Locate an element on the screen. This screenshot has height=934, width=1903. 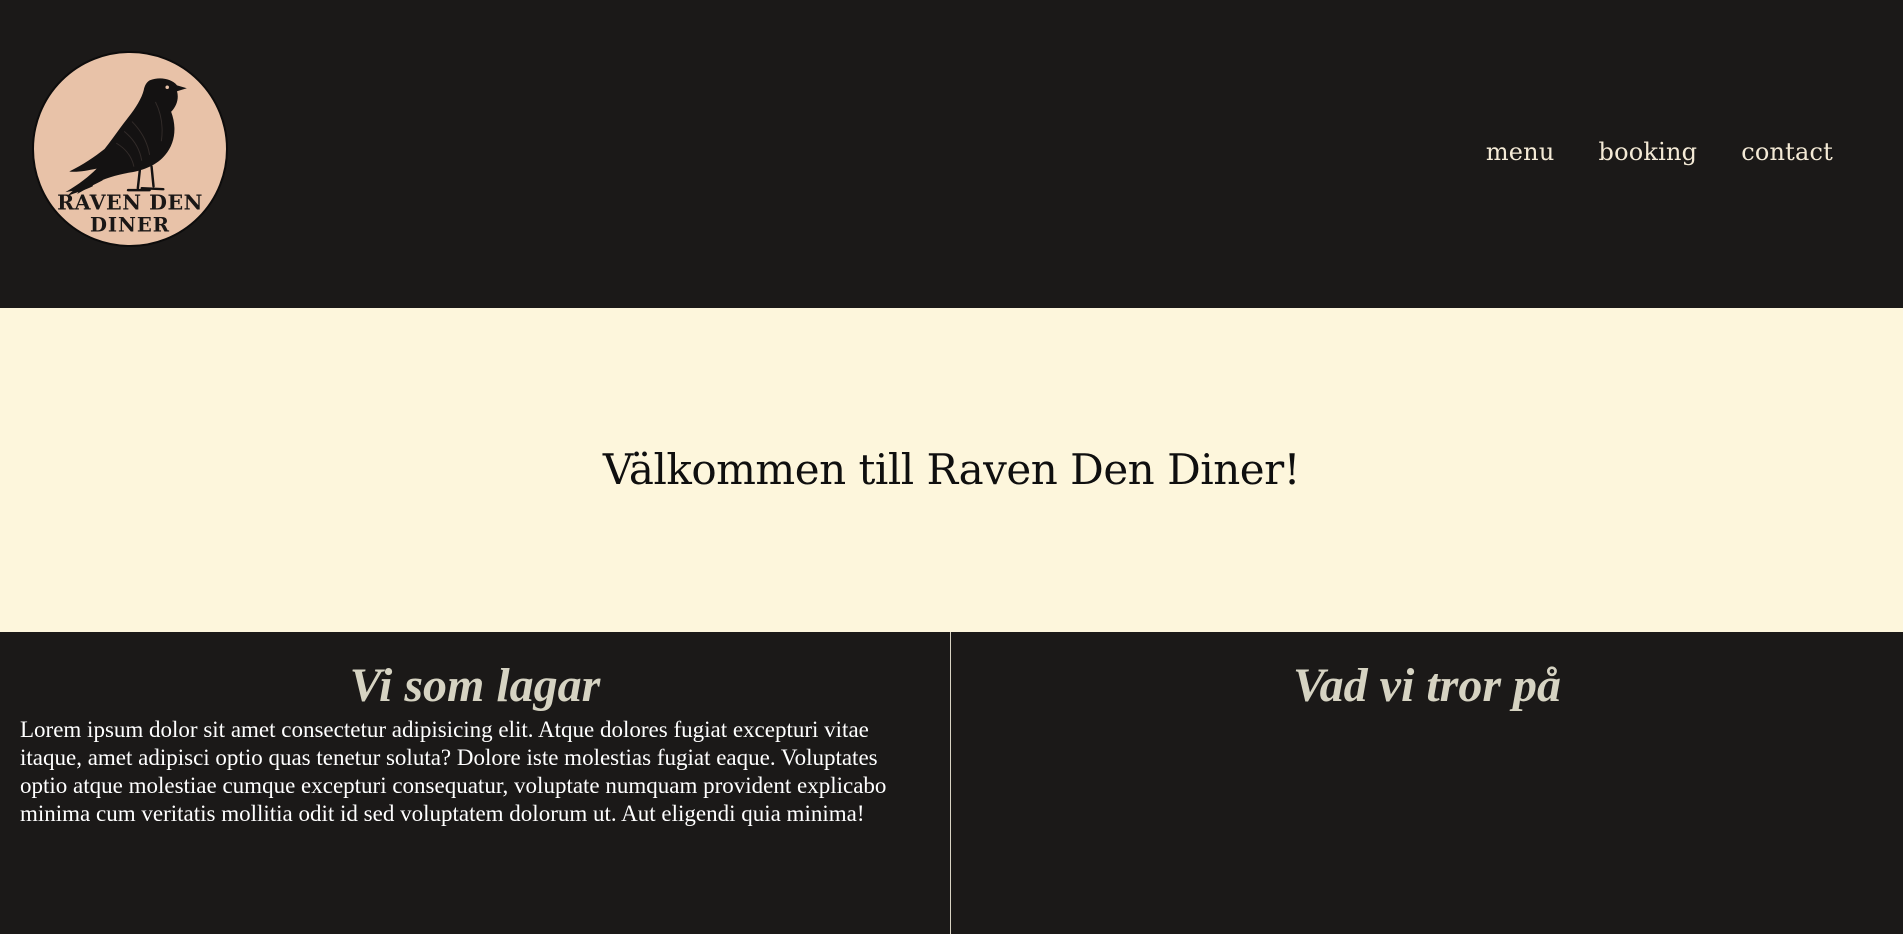
hero-title: Välkommen till Raven Den Diner! is located at coordinates (951, 469).